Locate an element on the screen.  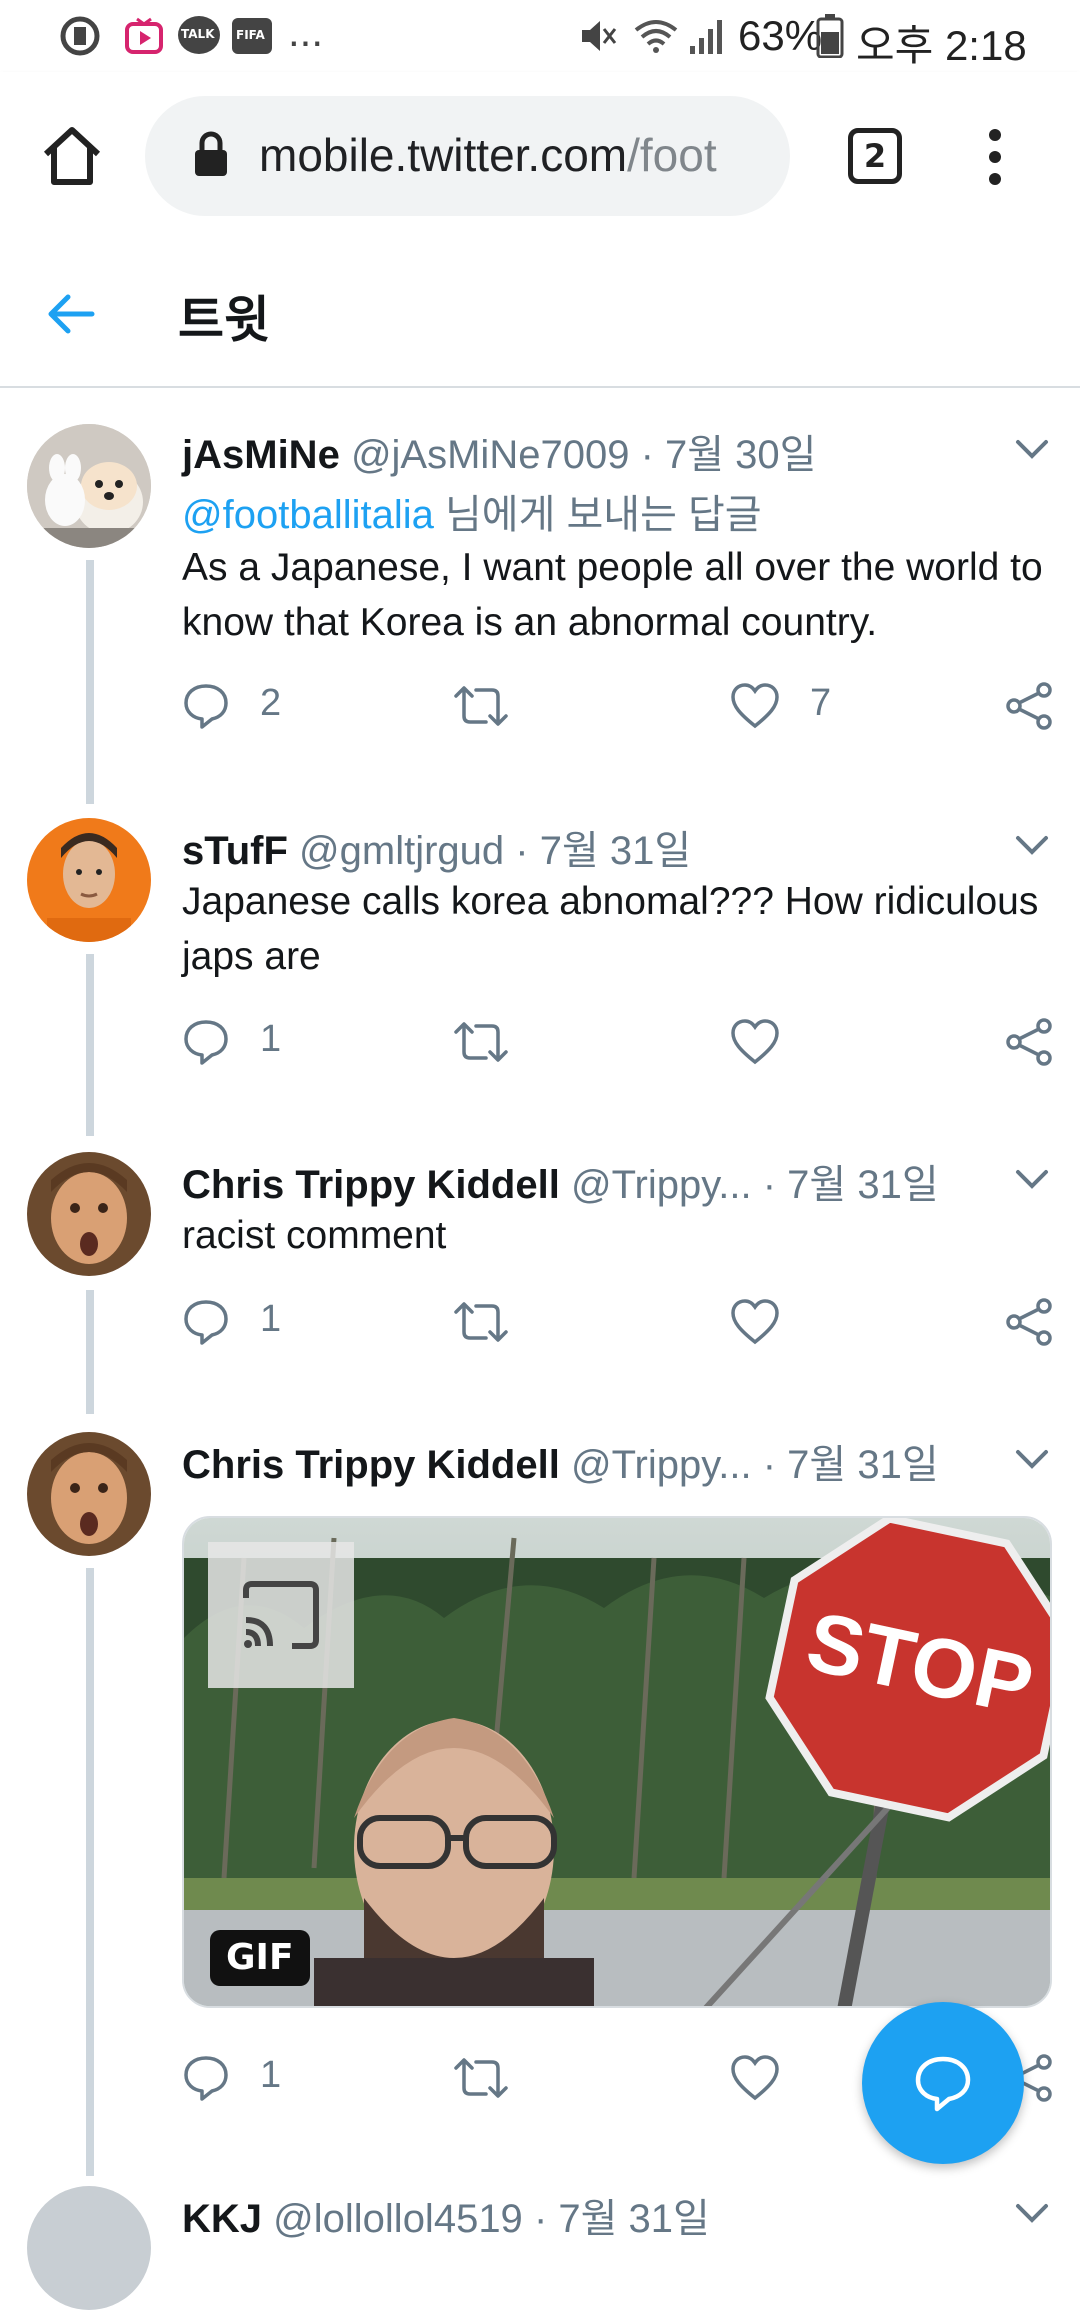
user-name: KKJ is located at coordinates (222, 2219).